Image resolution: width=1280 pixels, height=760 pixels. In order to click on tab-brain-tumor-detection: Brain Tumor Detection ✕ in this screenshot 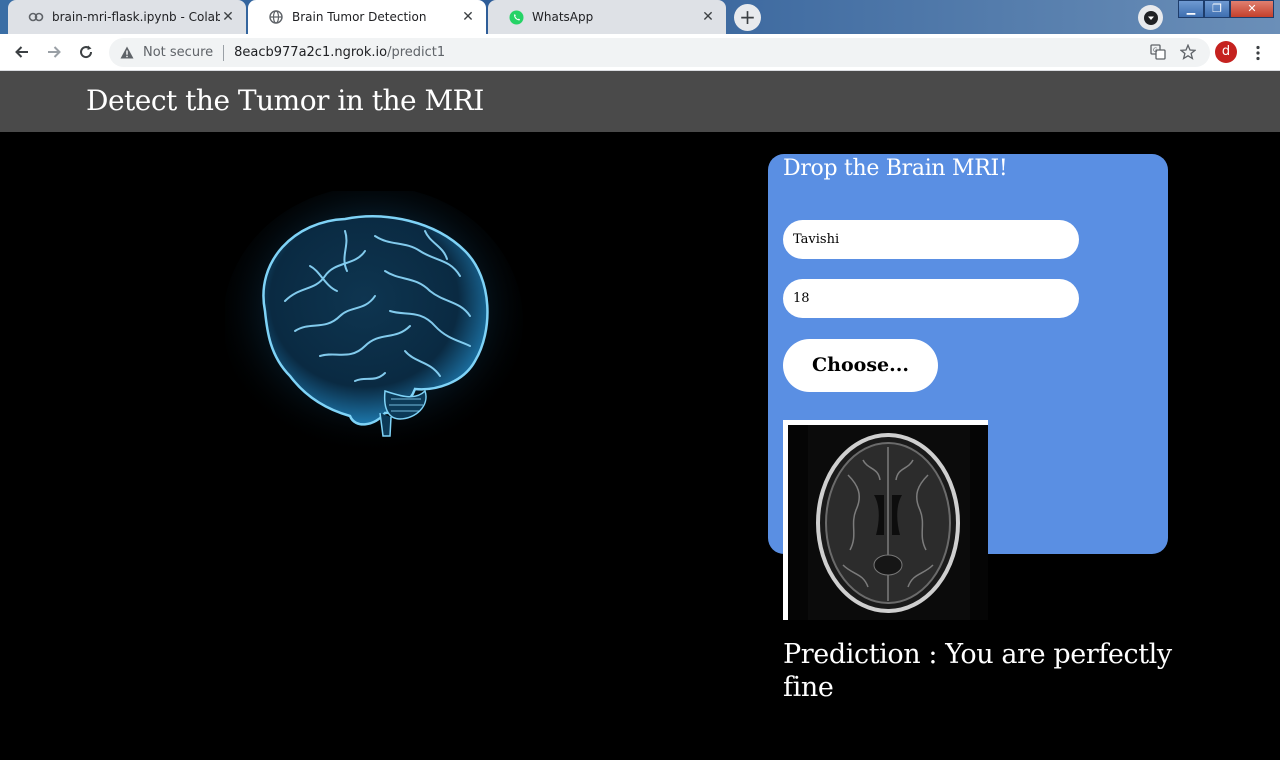, I will do `click(367, 17)`.